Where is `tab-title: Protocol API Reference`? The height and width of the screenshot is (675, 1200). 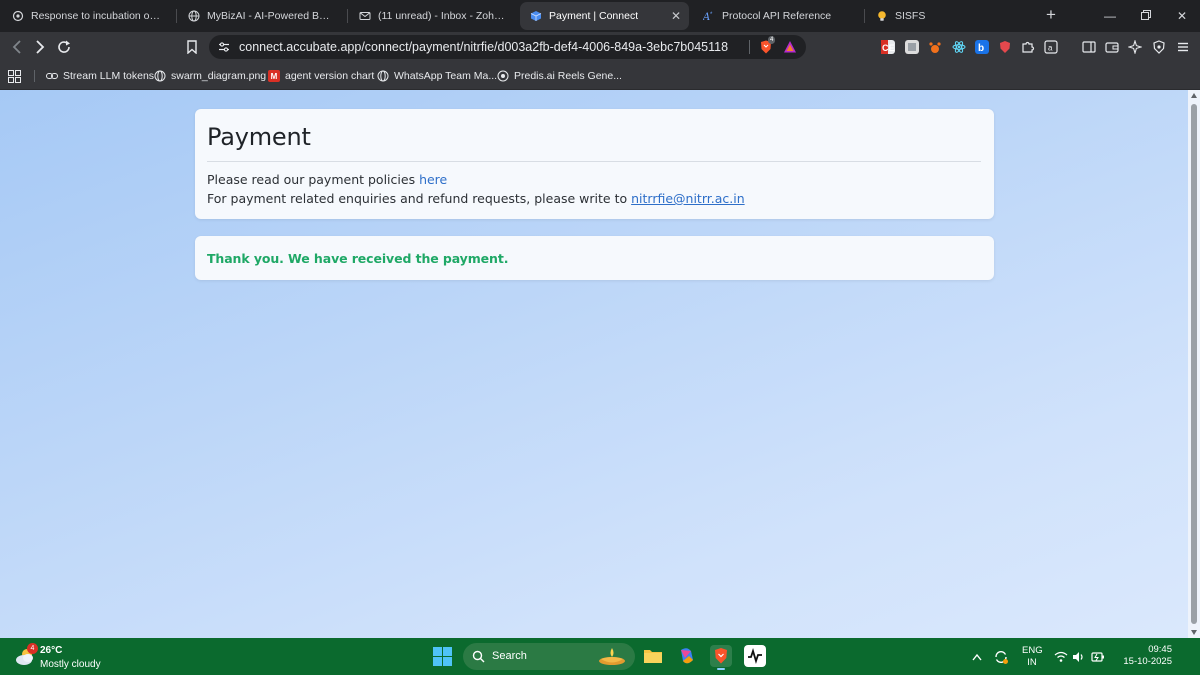
tab-title: Protocol API Reference is located at coordinates (777, 16).